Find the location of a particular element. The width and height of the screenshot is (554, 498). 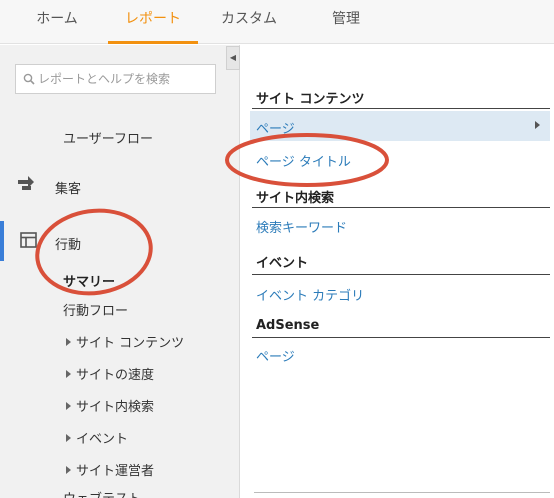

section-title-site-content: サイト コンテンツ is located at coordinates (310, 99).